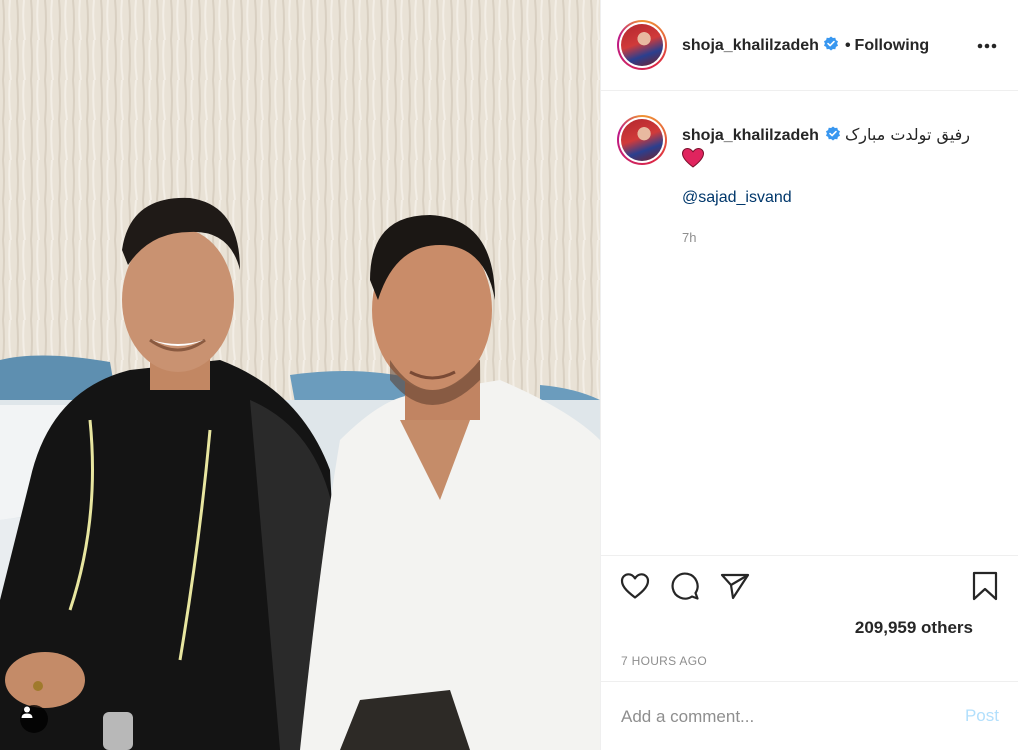 This screenshot has width=1018, height=750. I want to click on header-user-info: shoja_khalilzadeh • Following, so click(805, 45).